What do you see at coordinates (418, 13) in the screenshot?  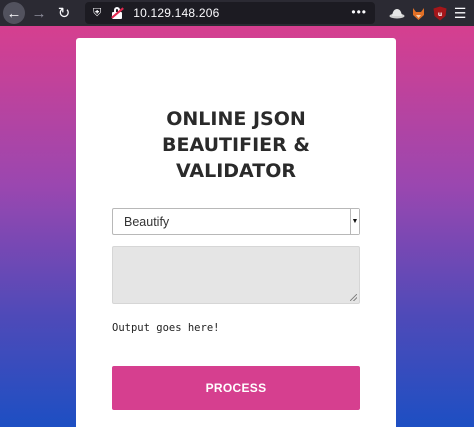 I see `fox-icon` at bounding box center [418, 13].